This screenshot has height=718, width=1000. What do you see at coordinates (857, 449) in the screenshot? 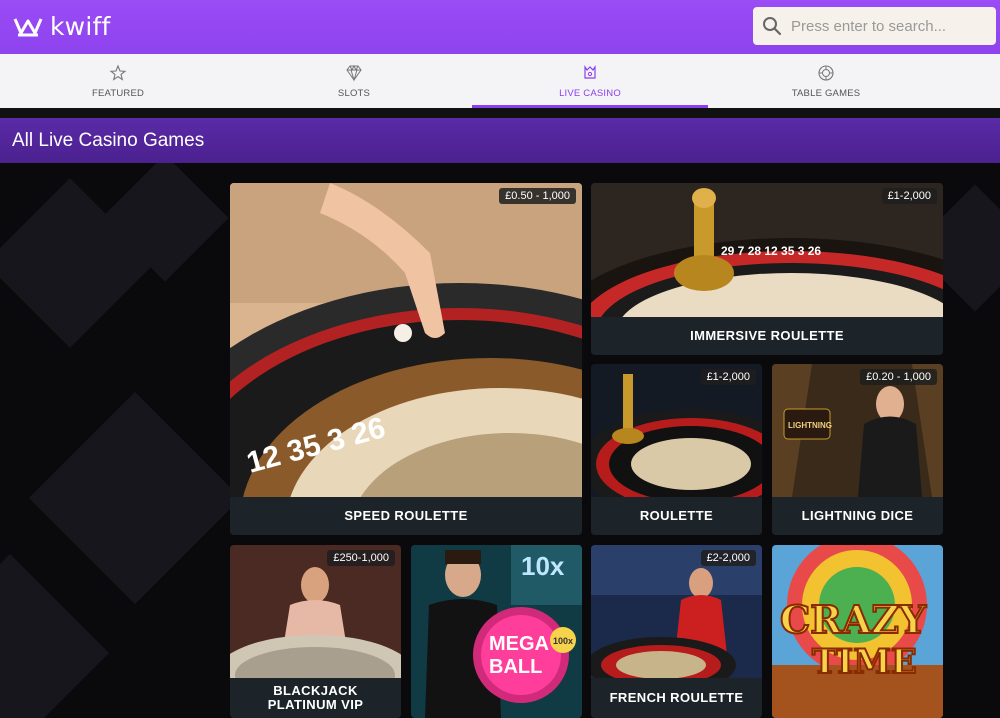
I see `game-tile-lightning-dice: LIGHTNING £0.20 - 1,000 LIGHTNING DICE` at bounding box center [857, 449].